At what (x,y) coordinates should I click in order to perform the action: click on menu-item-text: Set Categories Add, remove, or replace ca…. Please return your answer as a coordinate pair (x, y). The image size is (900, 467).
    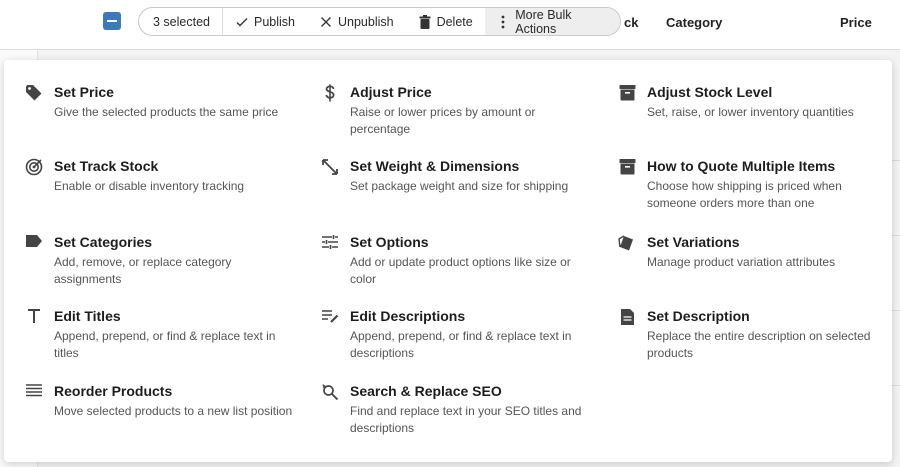
    Looking at the image, I should click on (174, 271).